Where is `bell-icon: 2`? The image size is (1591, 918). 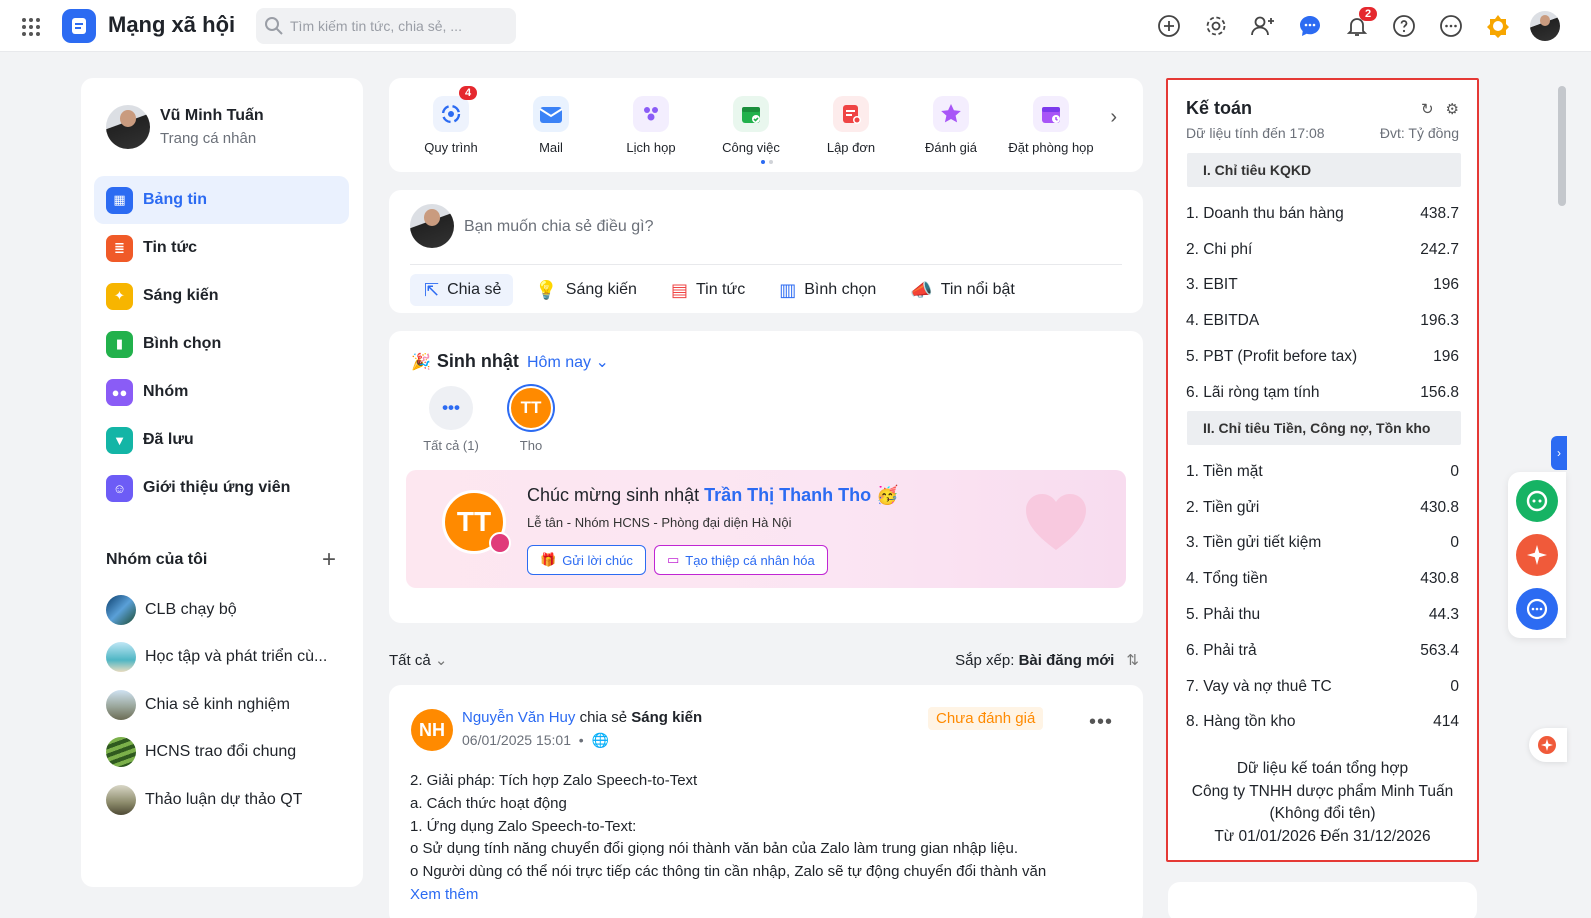 bell-icon: 2 is located at coordinates (1358, 25).